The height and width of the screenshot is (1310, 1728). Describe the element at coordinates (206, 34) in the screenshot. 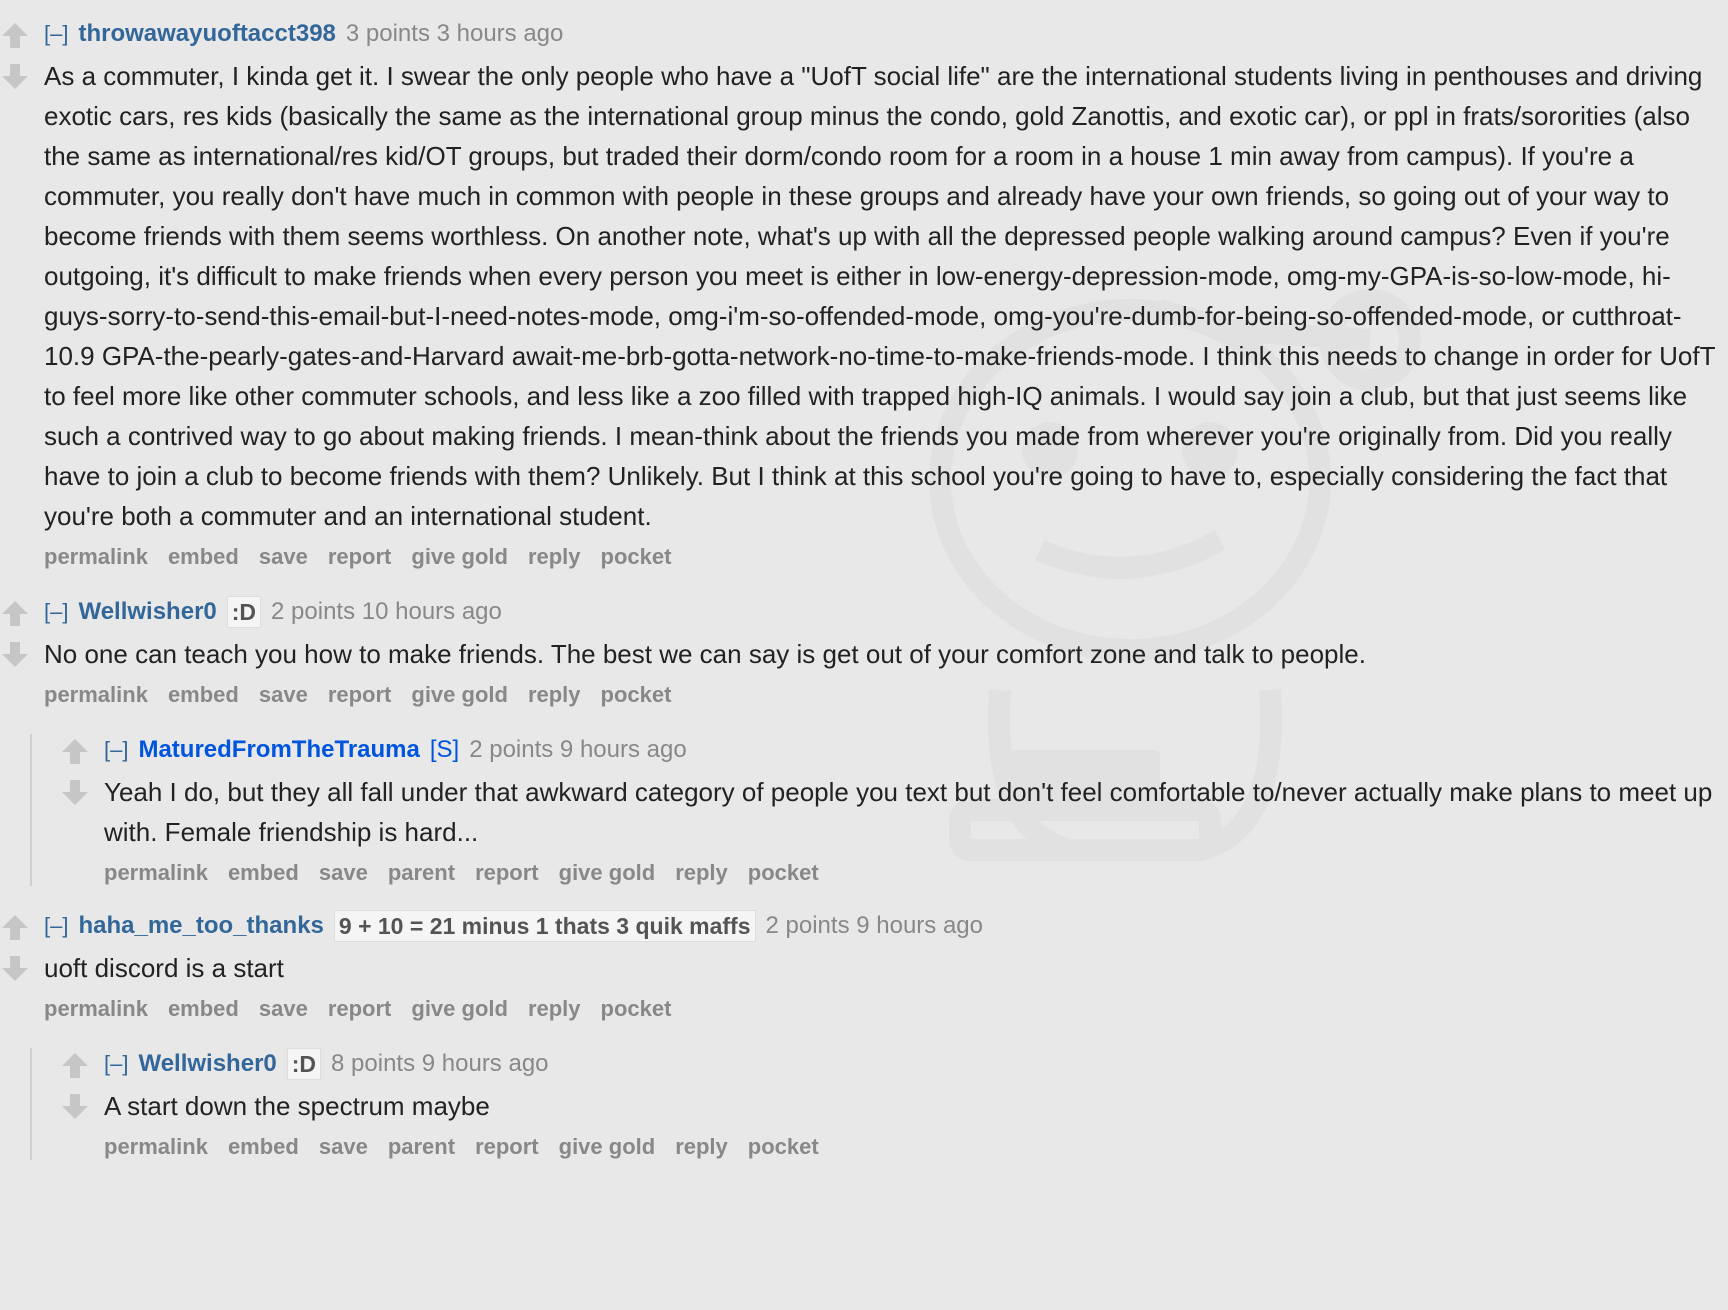

I see `author-link: throwawayuoftacct398` at that location.